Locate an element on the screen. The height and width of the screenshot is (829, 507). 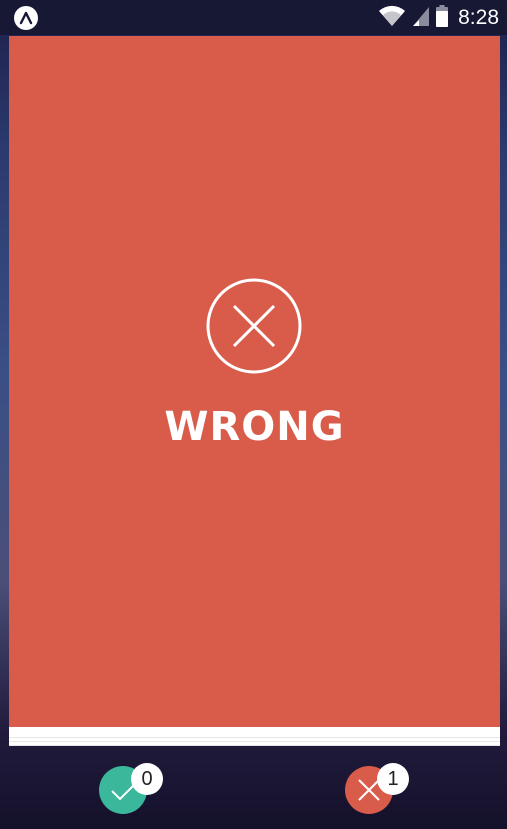
status-indicators: 8:28 is located at coordinates (438, 18).